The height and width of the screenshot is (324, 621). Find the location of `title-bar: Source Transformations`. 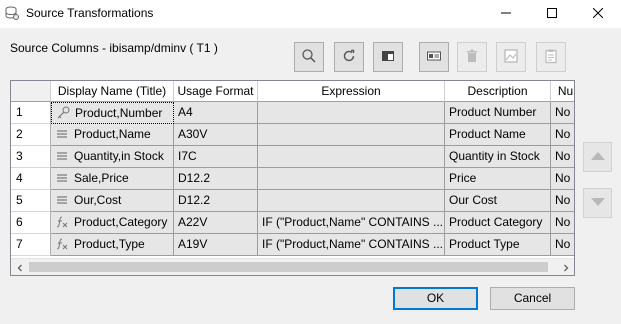

title-bar: Source Transformations is located at coordinates (310, 14).